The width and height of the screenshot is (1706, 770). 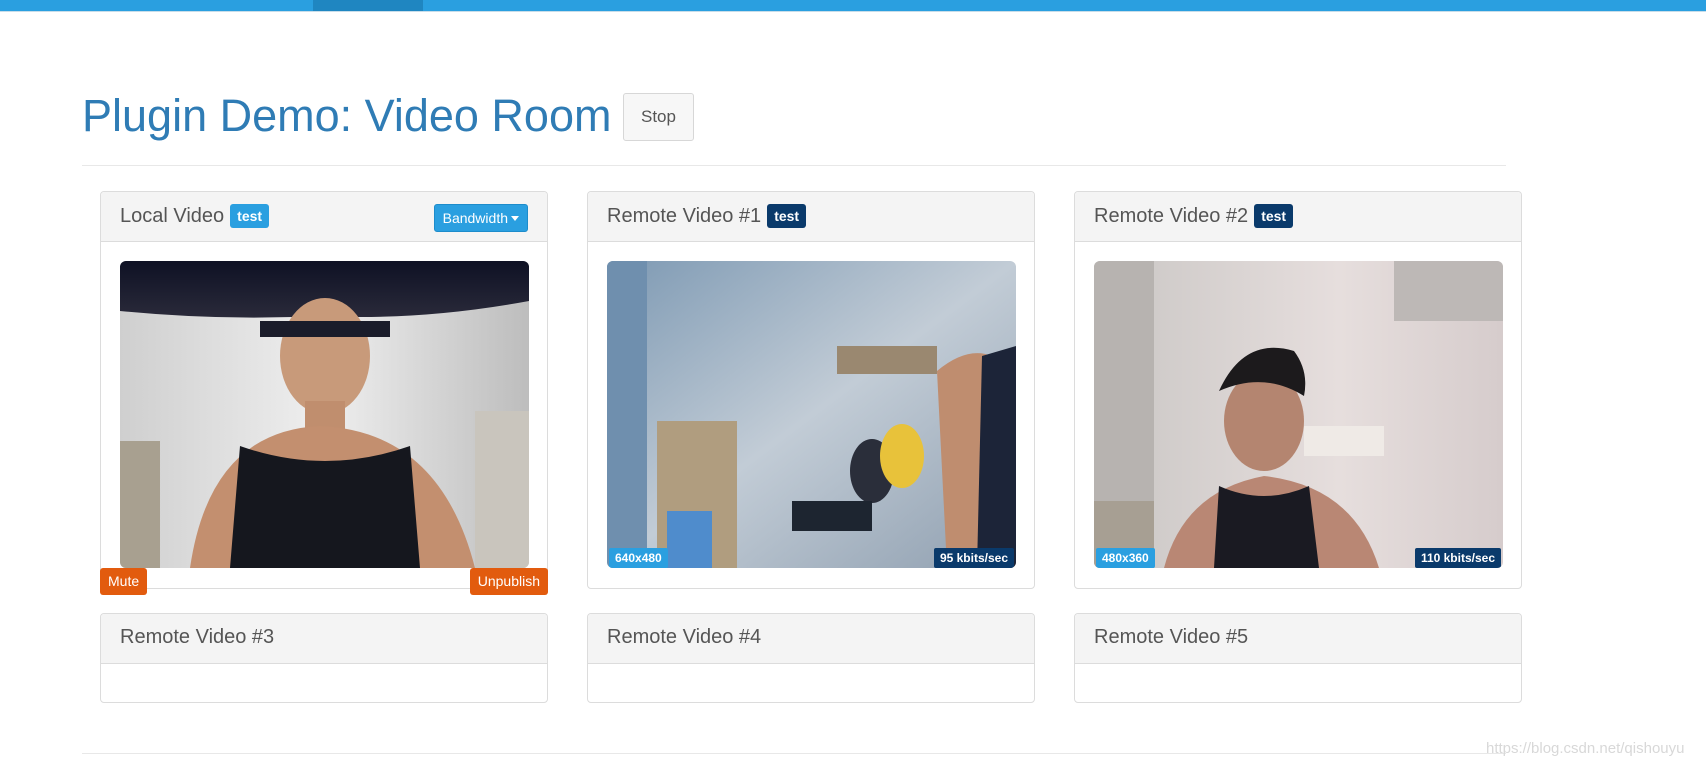 I want to click on panel-title-text: Remote Video #3, so click(x=197, y=637).